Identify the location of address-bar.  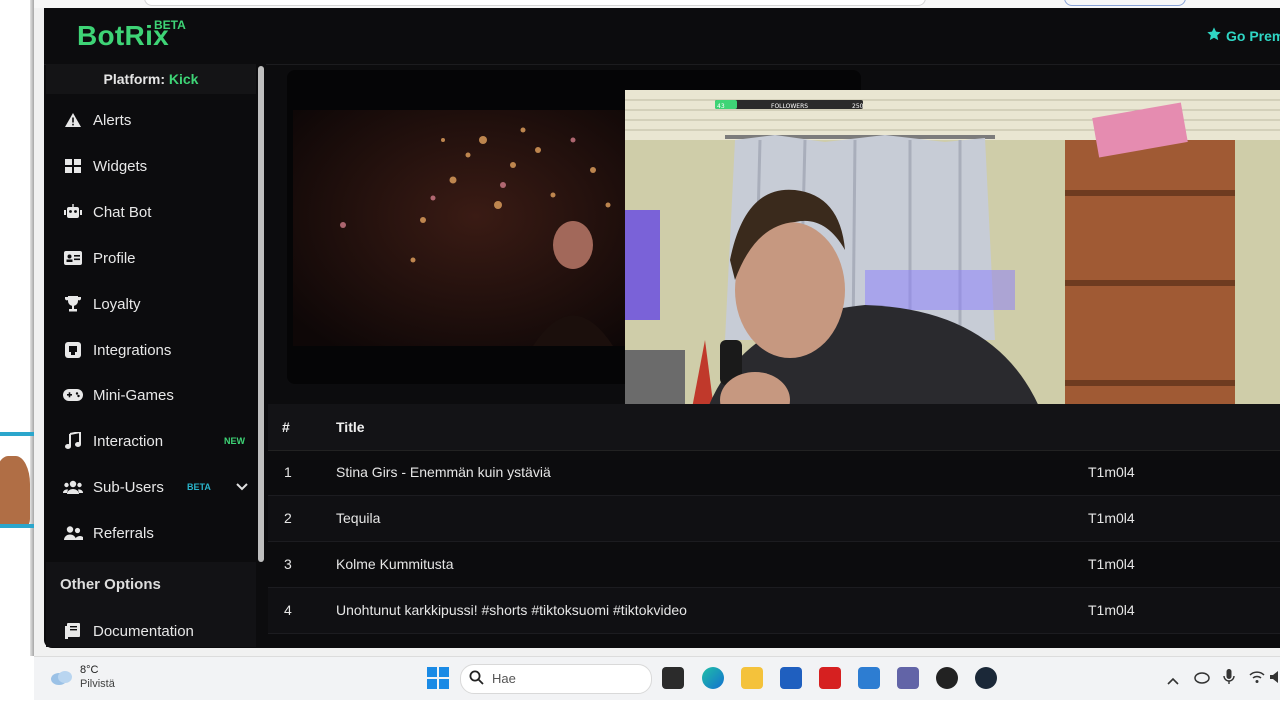
(535, 3).